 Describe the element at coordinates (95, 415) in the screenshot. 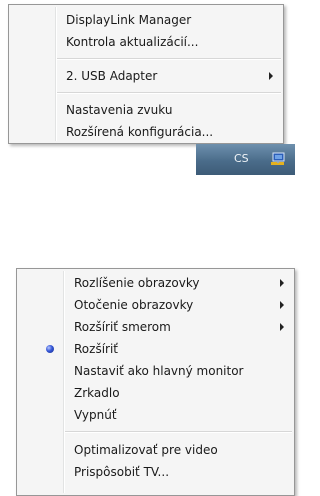

I see `menu-item-label: Vypnúť` at that location.